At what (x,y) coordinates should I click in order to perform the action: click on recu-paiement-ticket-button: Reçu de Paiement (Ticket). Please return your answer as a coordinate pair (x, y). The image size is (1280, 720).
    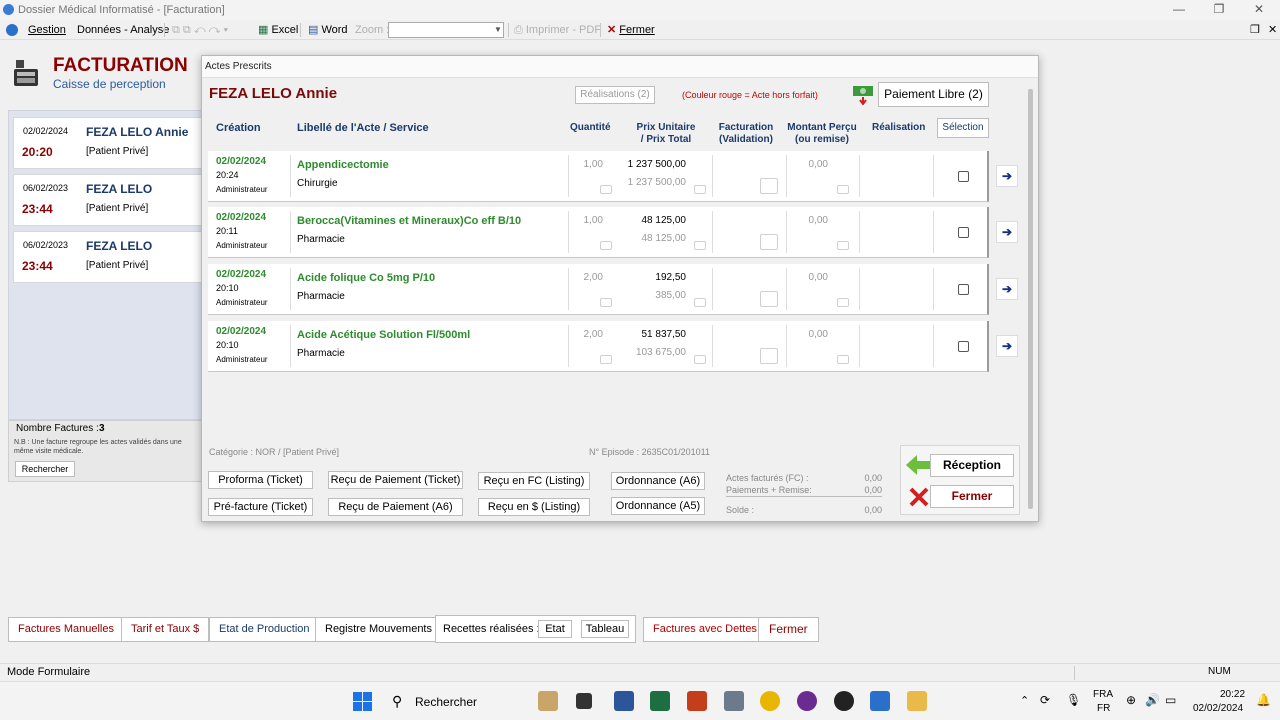
    Looking at the image, I should click on (395, 480).